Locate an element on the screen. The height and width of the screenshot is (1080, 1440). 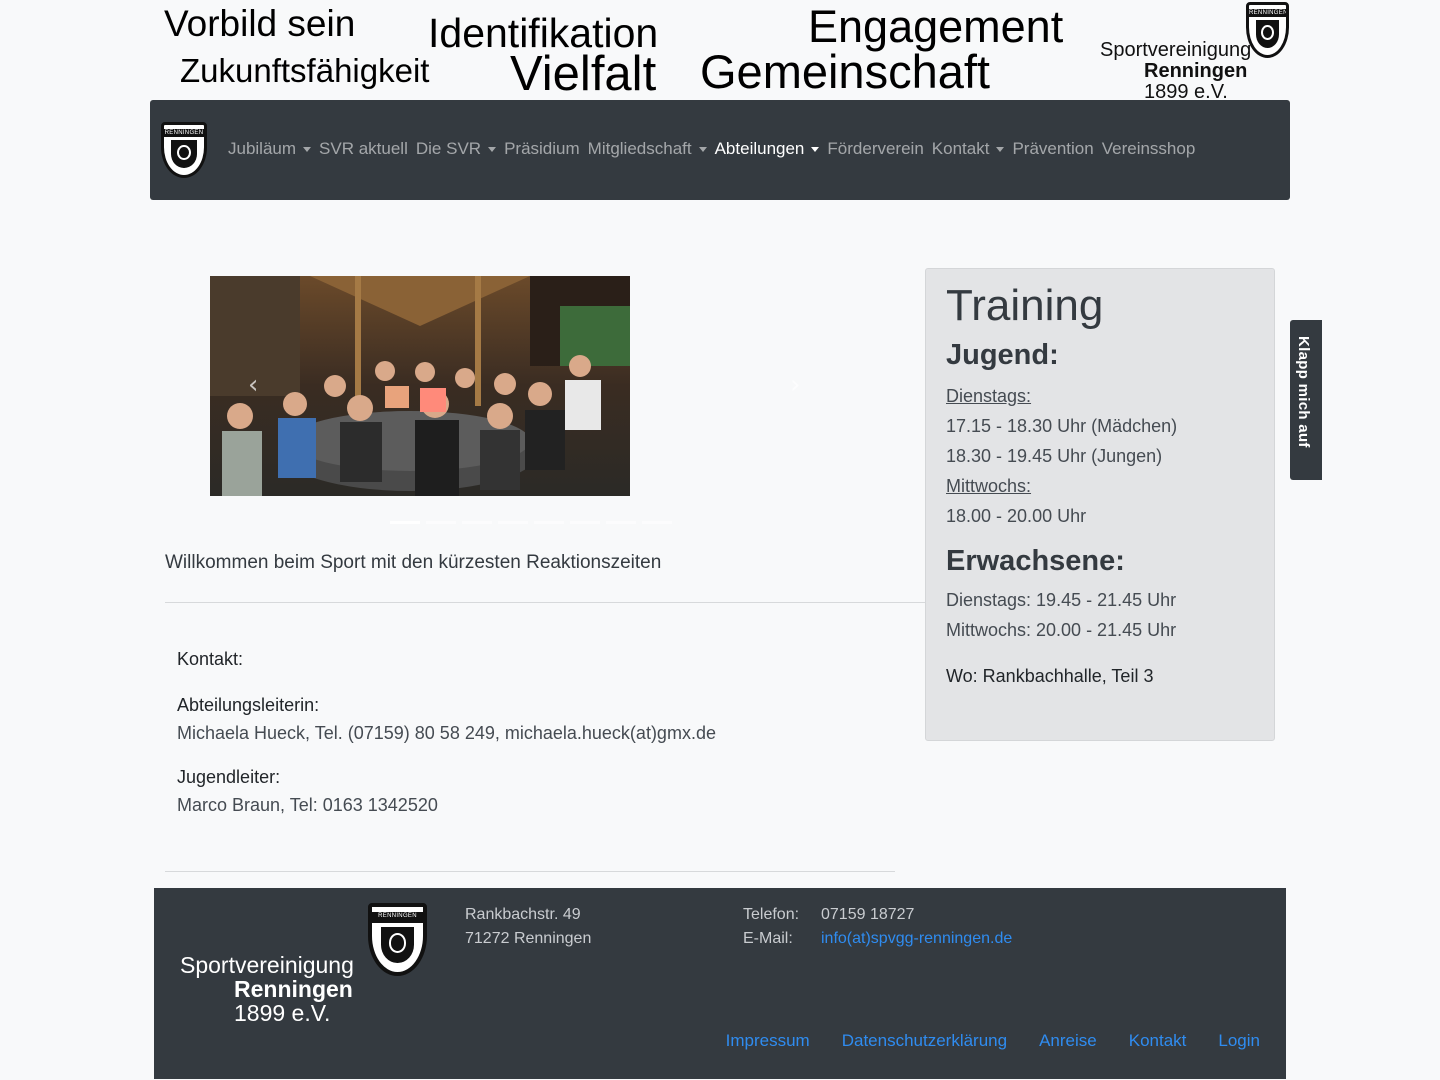
phone-value: 07159 18727 is located at coordinates (868, 914).